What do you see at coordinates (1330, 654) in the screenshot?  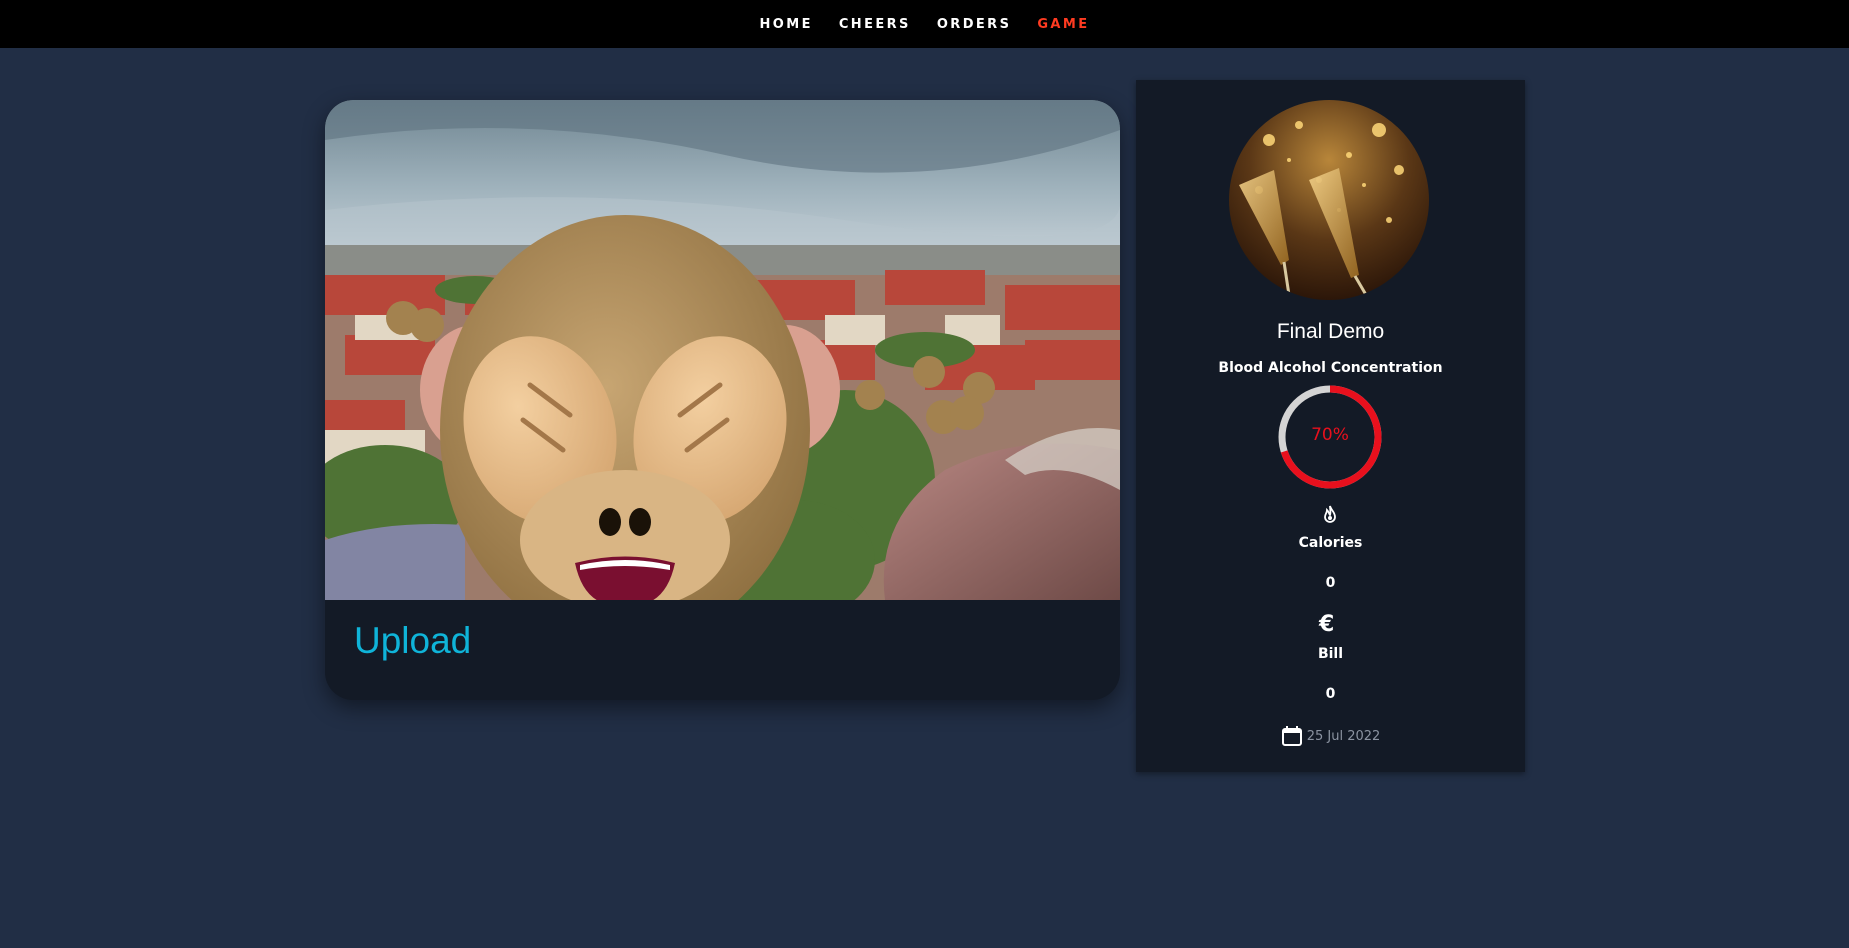 I see `bill-label: Bill` at bounding box center [1330, 654].